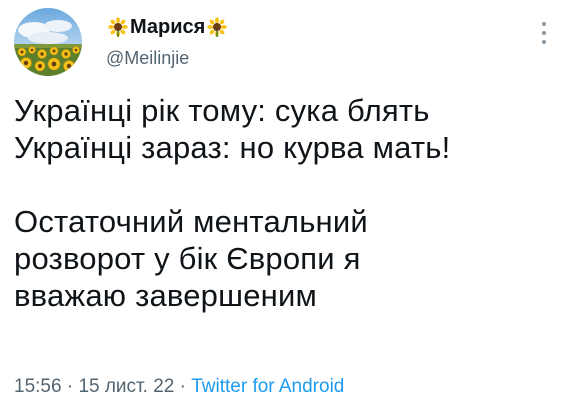  I want to click on tweet-time: 15:56, so click(38, 386).